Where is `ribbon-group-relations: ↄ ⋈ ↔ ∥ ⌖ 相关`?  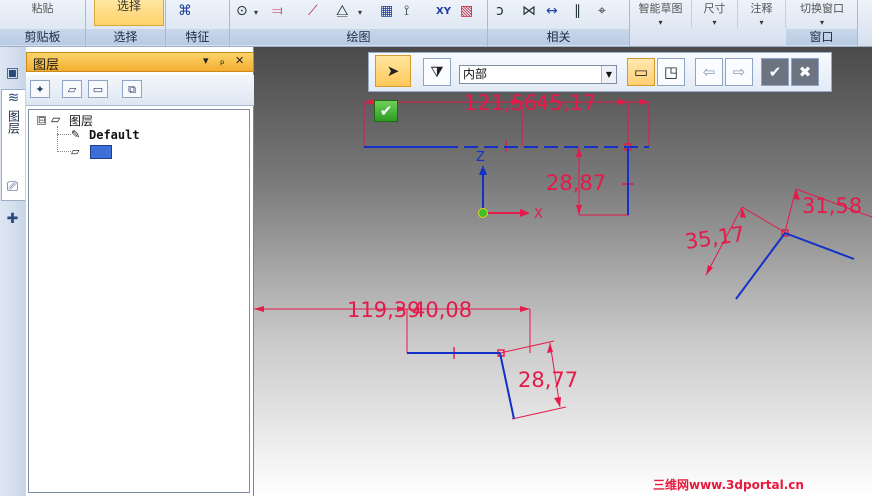
ribbon-group-relations: ↄ ⋈ ↔ ∥ ⌖ 相关 is located at coordinates (559, 23).